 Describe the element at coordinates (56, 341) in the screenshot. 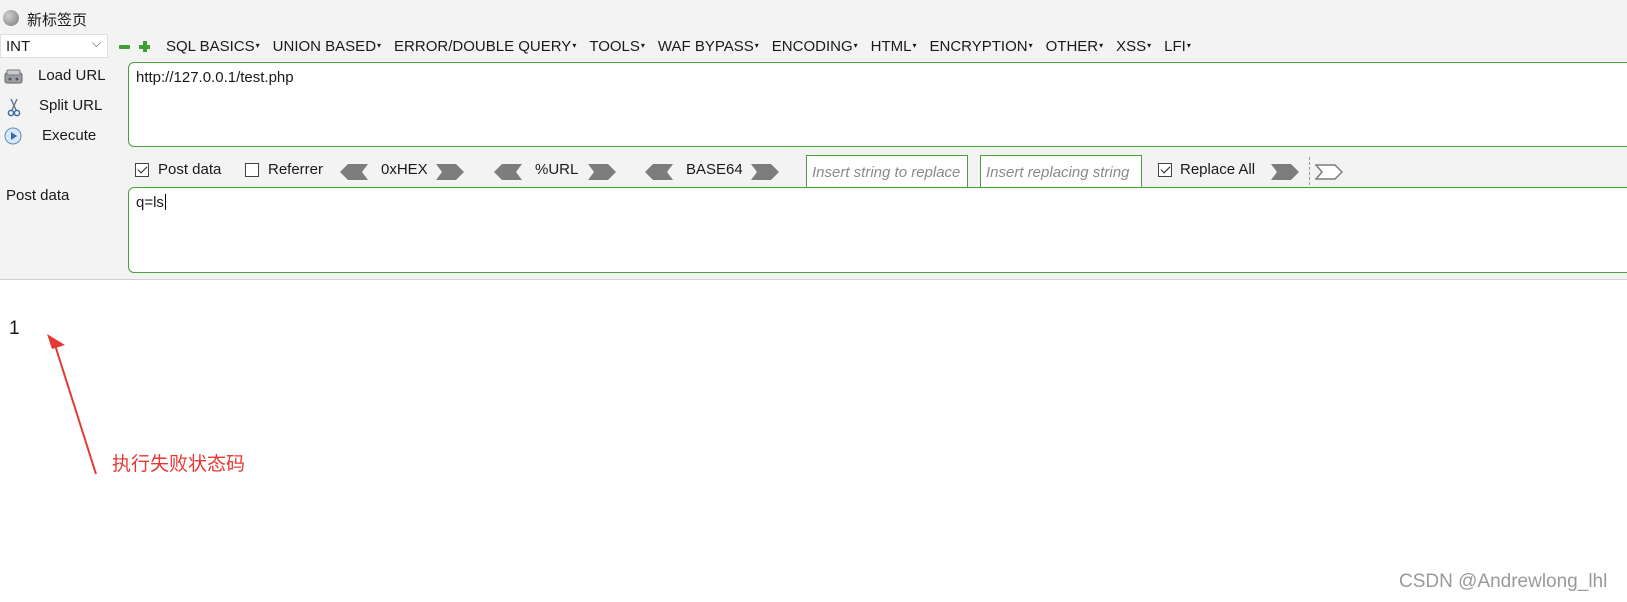

I see `annotation-arrowhead` at that location.